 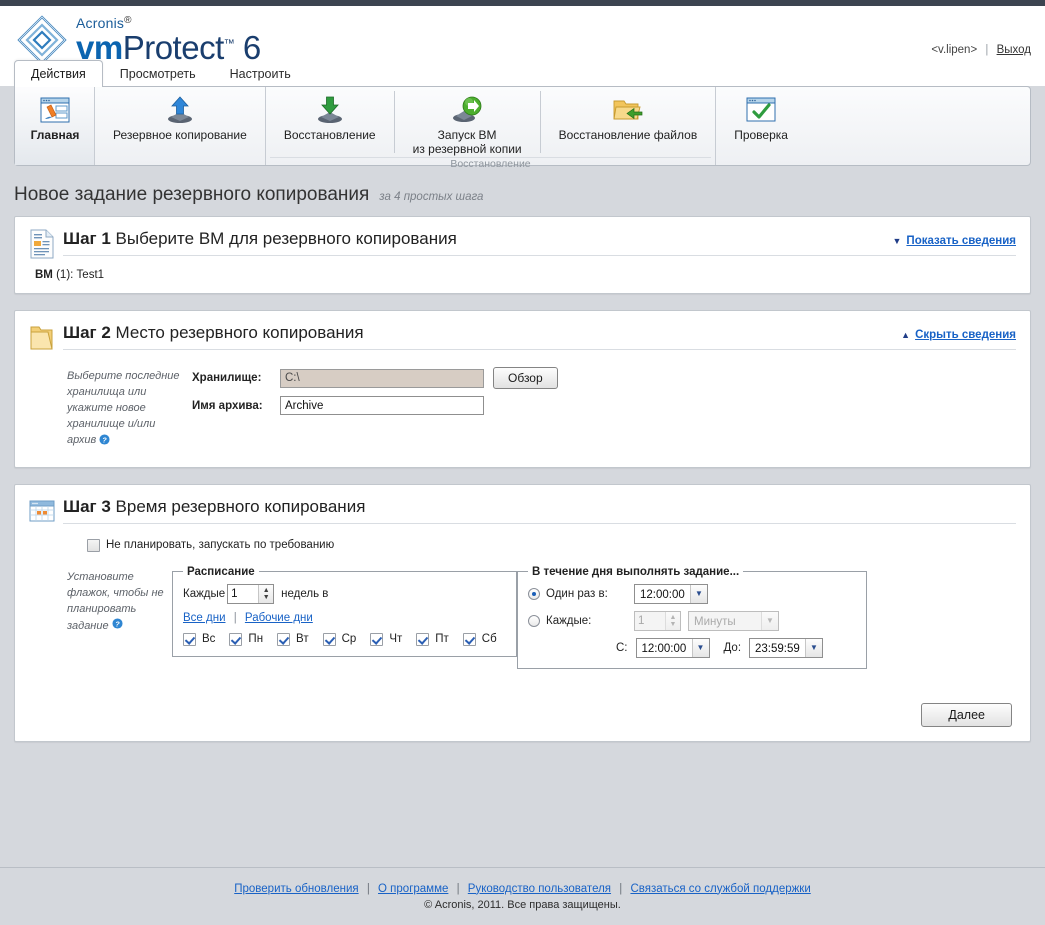 What do you see at coordinates (423, 639) in the screenshot?
I see `weekday-fri-checkbox` at bounding box center [423, 639].